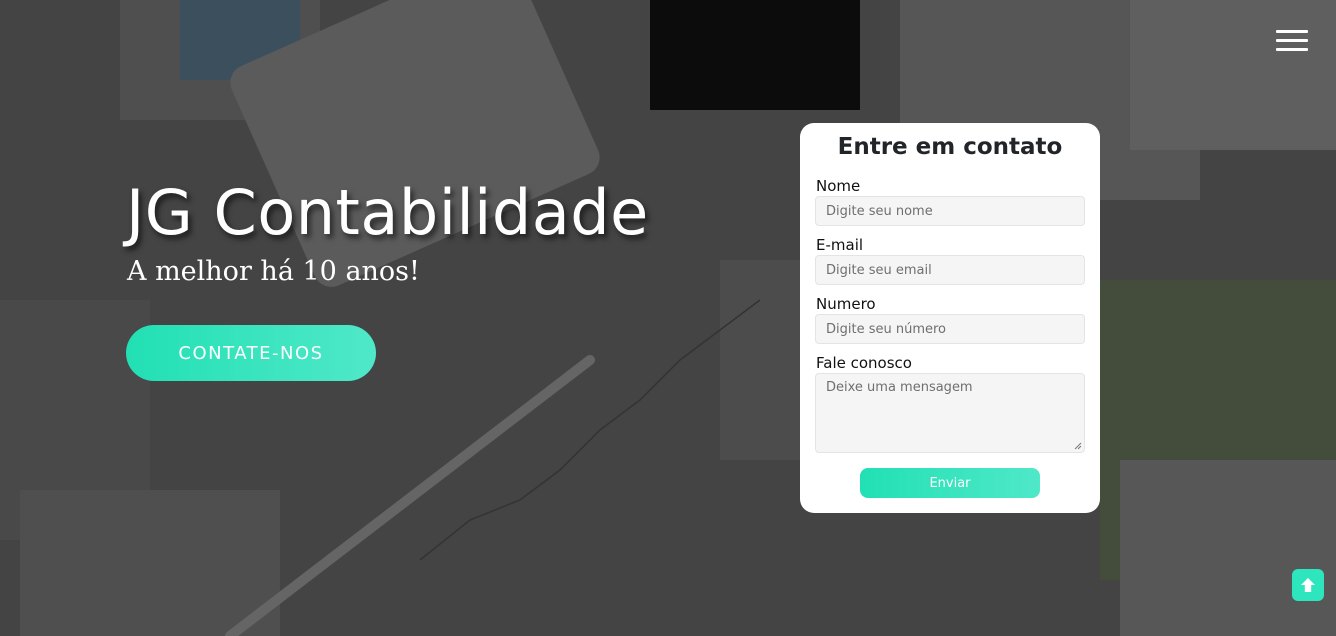  What do you see at coordinates (950, 270) in the screenshot?
I see `email-field` at bounding box center [950, 270].